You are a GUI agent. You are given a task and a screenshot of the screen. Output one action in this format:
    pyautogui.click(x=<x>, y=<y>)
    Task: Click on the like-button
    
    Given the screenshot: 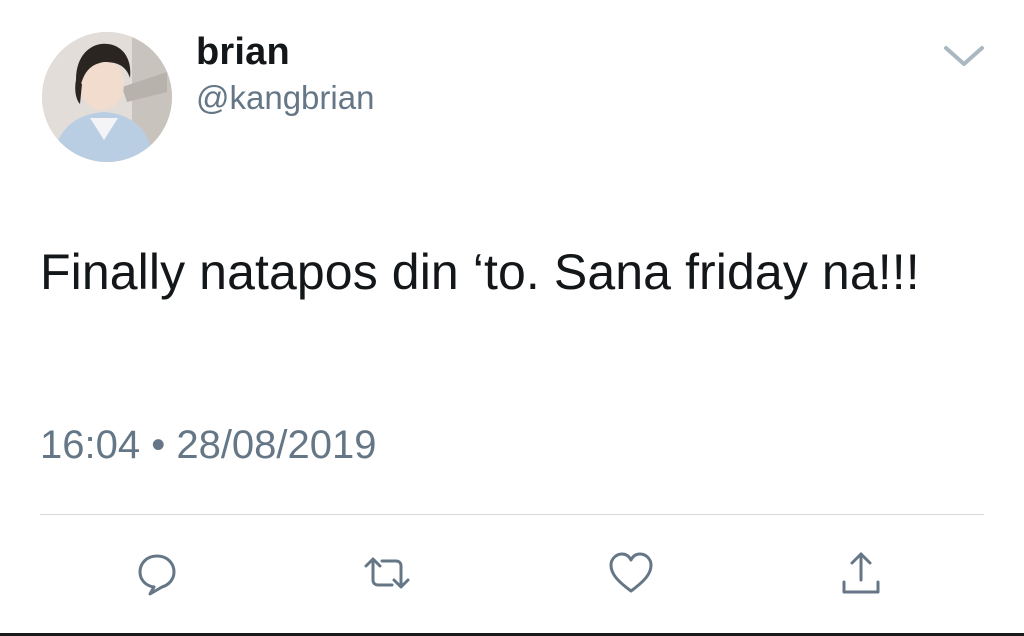 What is the action you would take?
    pyautogui.click(x=631, y=573)
    